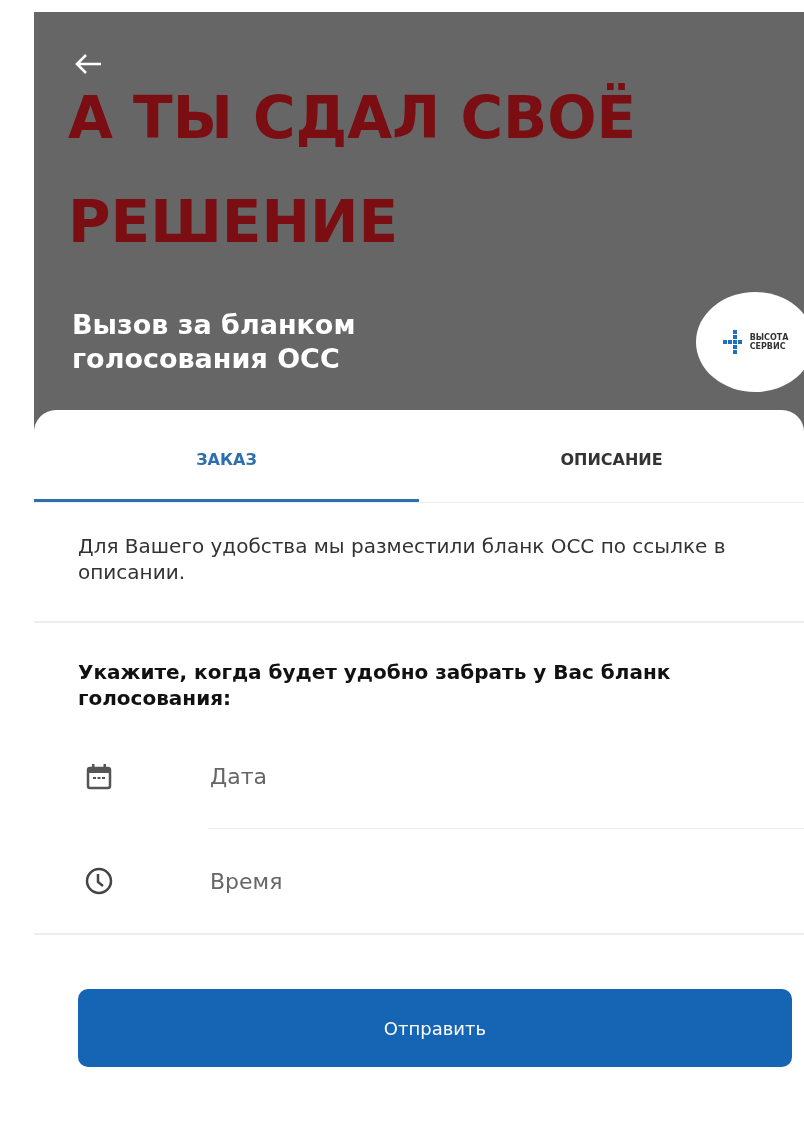  Describe the element at coordinates (353, 118) in the screenshot. I see `banner-text: А ТЫ СДАЛ СВОЁ` at that location.